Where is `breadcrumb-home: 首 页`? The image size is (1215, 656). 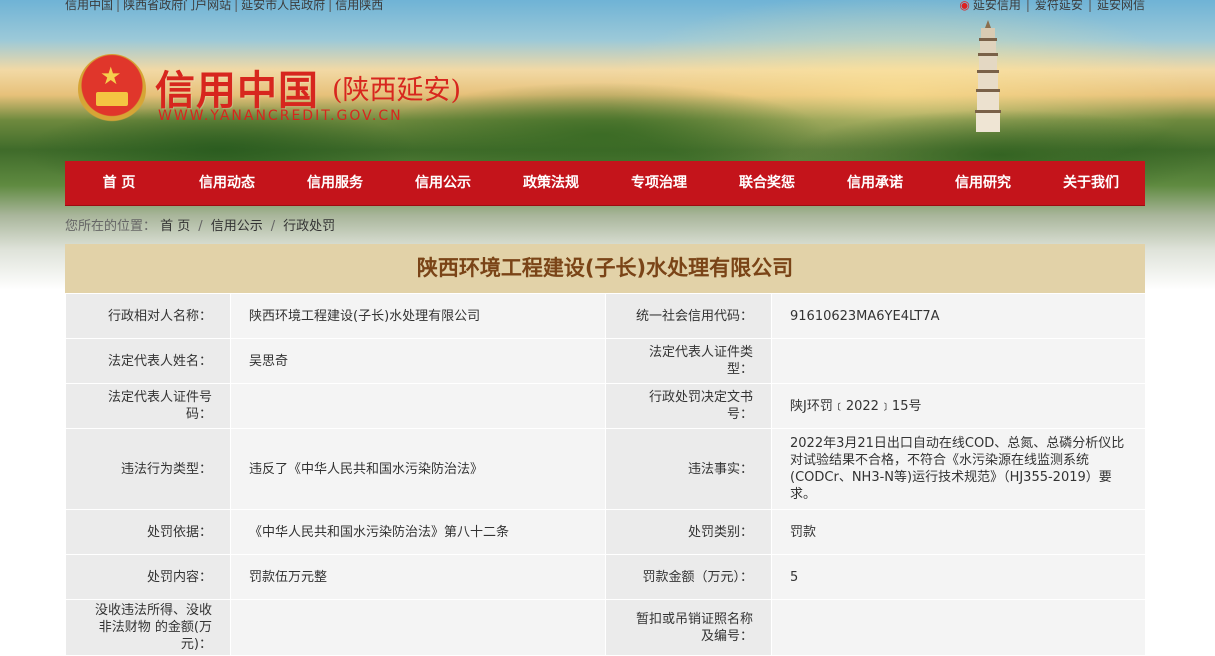 breadcrumb-home: 首 页 is located at coordinates (175, 226).